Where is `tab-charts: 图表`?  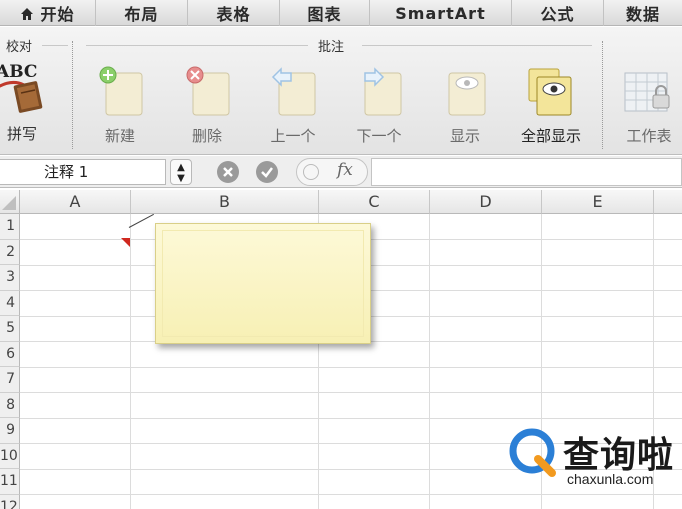
tab-charts: 图表 is located at coordinates (325, 13).